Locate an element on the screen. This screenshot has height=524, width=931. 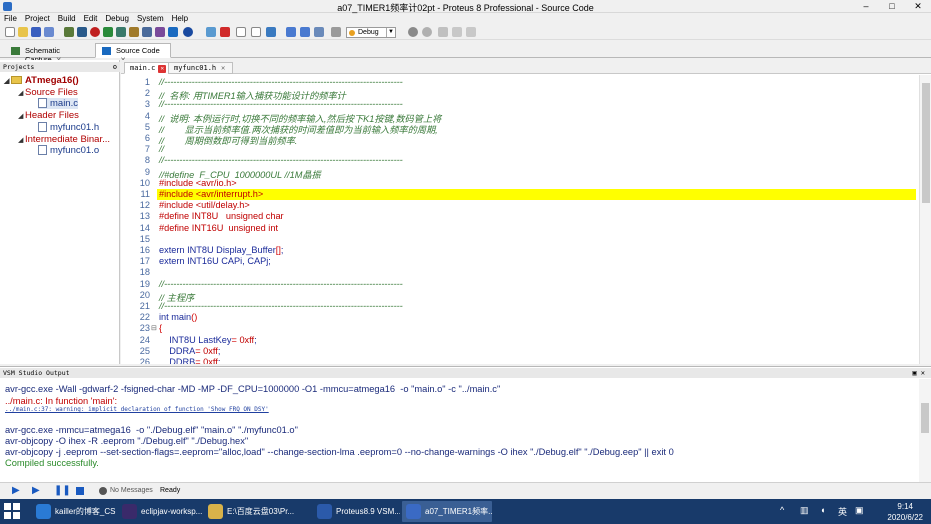
pin-icon: ʘ is located at coordinates (115, 67).